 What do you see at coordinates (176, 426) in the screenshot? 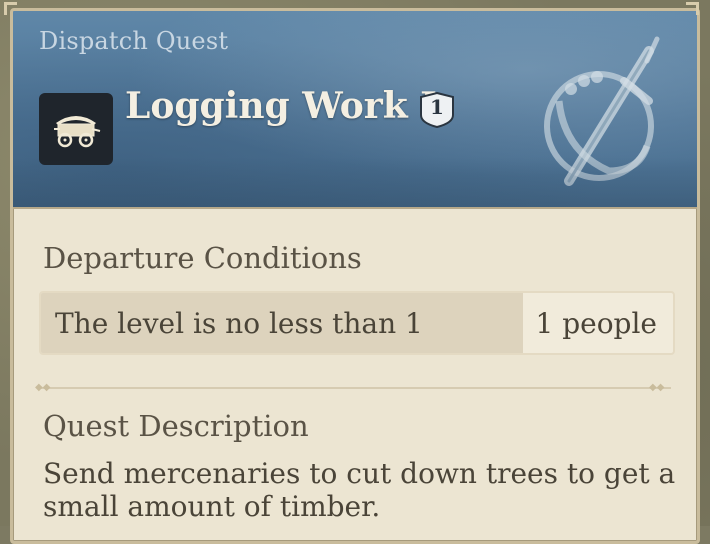
I see `quest-description-heading: Quest Description` at bounding box center [176, 426].